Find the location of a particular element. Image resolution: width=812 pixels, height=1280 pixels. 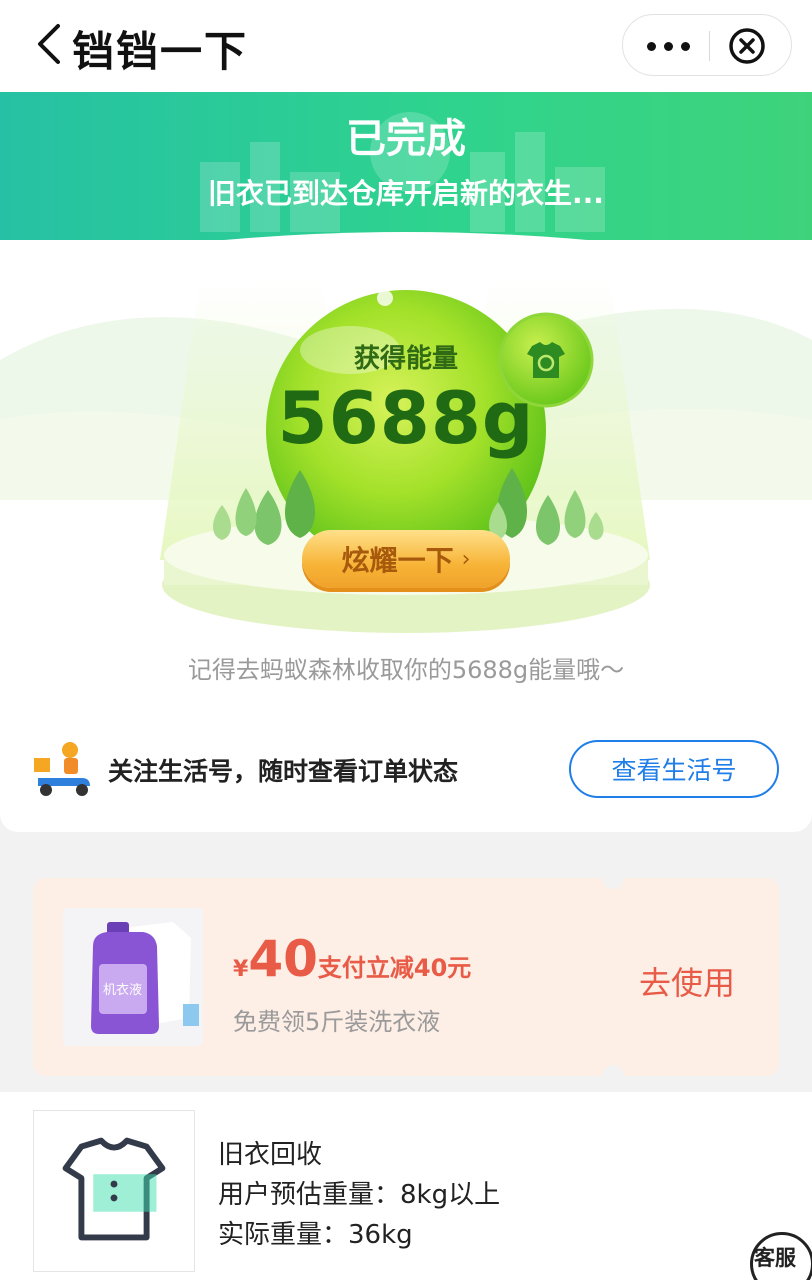

coupon-description: 支付立减40元 is located at coordinates (394, 968).